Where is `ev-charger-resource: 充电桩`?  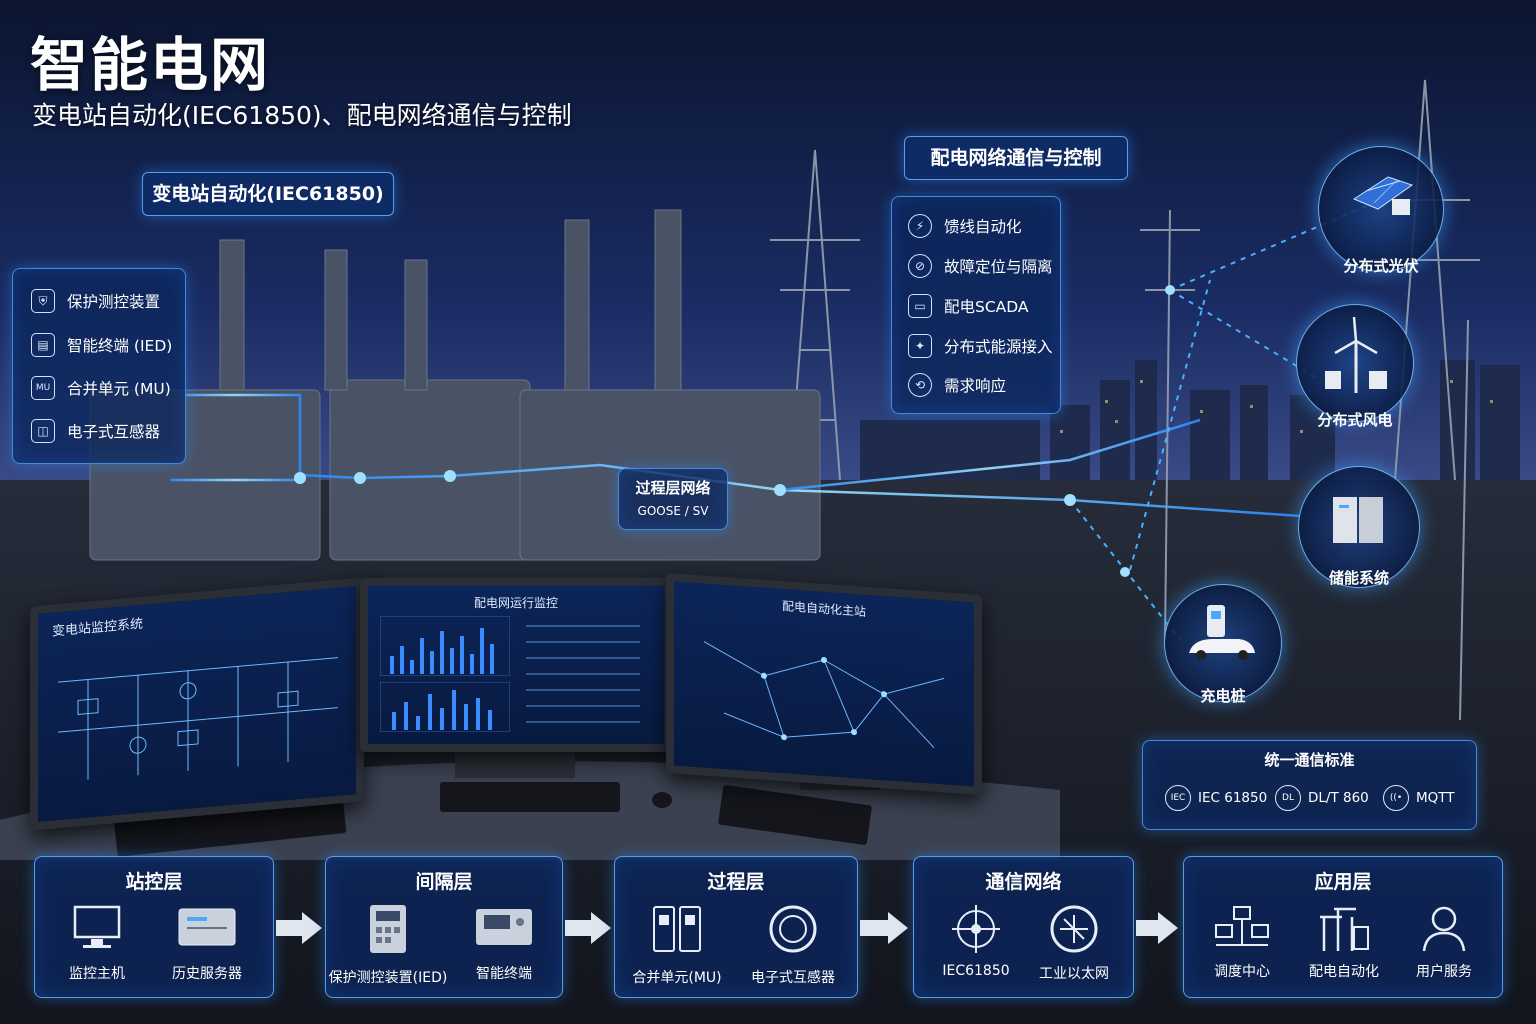 ev-charger-resource: 充电桩 is located at coordinates (1223, 644).